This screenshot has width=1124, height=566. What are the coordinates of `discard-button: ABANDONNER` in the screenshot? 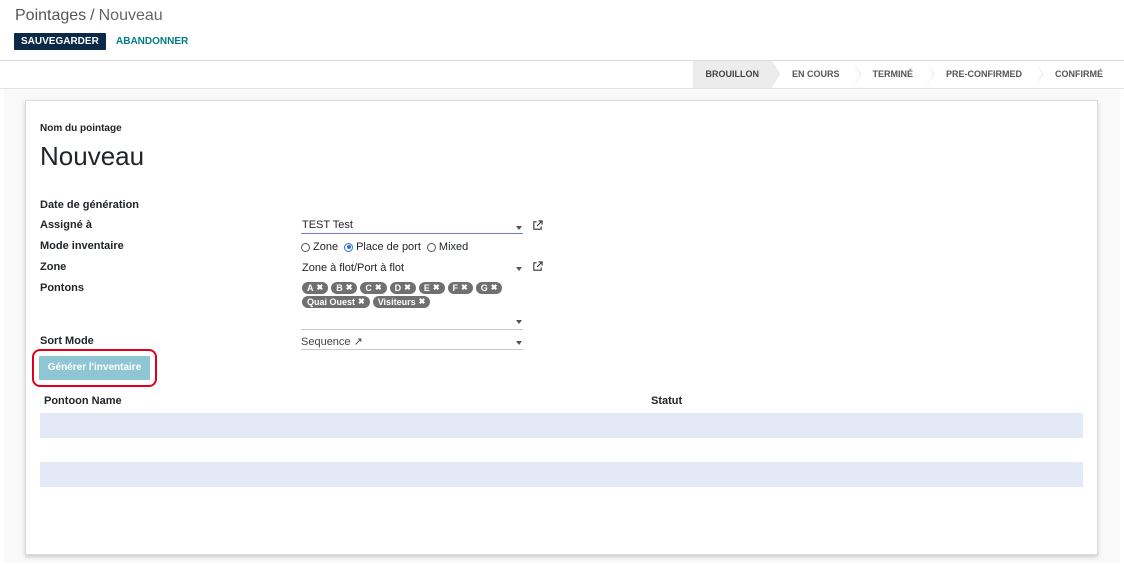 It's located at (152, 41).